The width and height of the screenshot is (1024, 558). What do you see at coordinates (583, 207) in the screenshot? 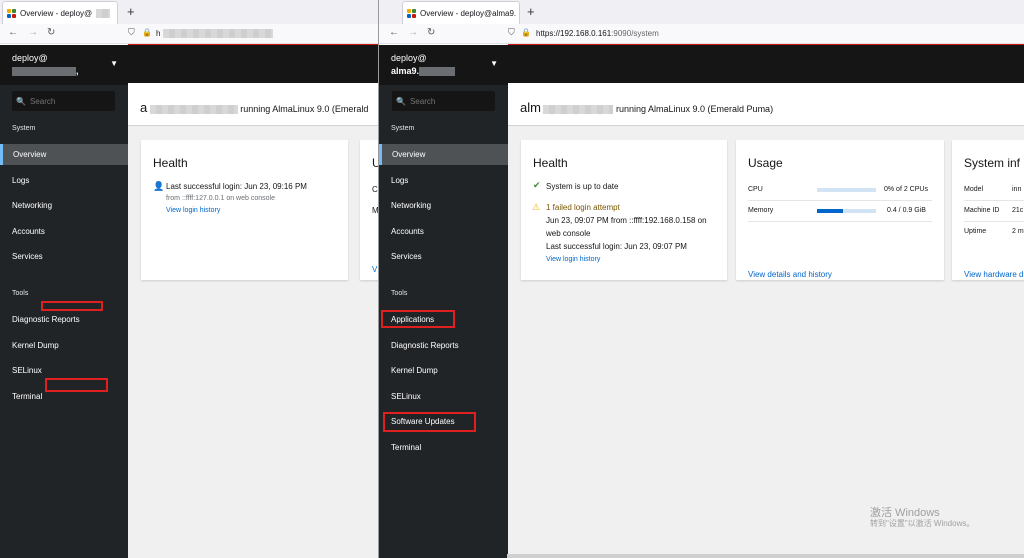
I see `failed-login-alert: 1 failed login attempt` at bounding box center [583, 207].